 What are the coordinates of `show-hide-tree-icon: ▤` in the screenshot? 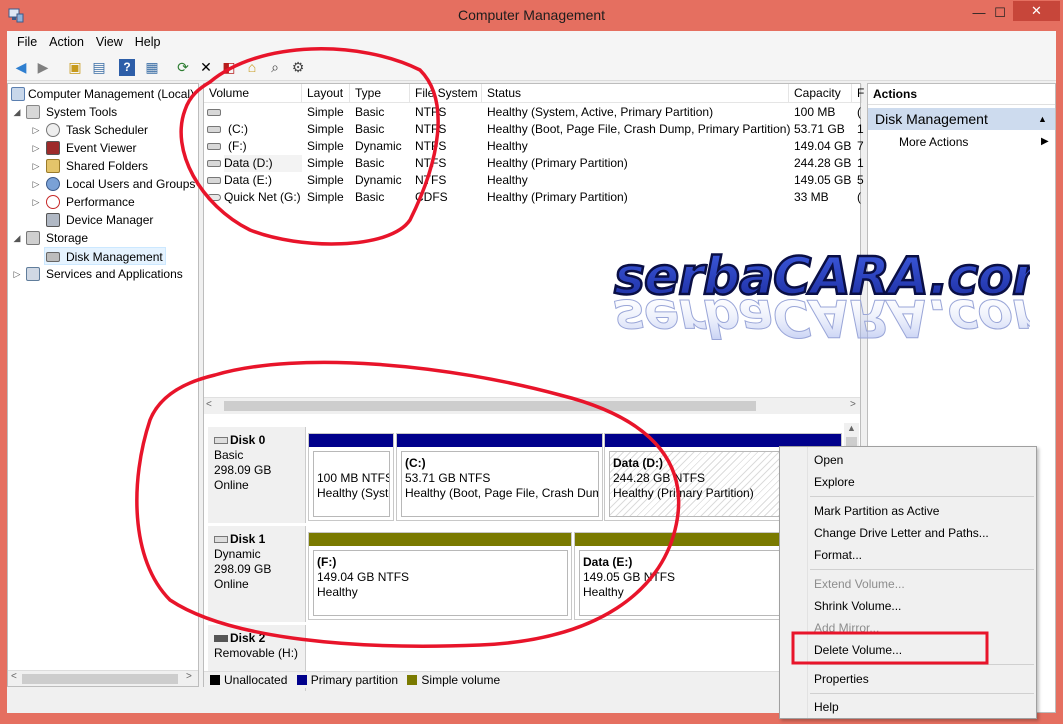 It's located at (99, 67).